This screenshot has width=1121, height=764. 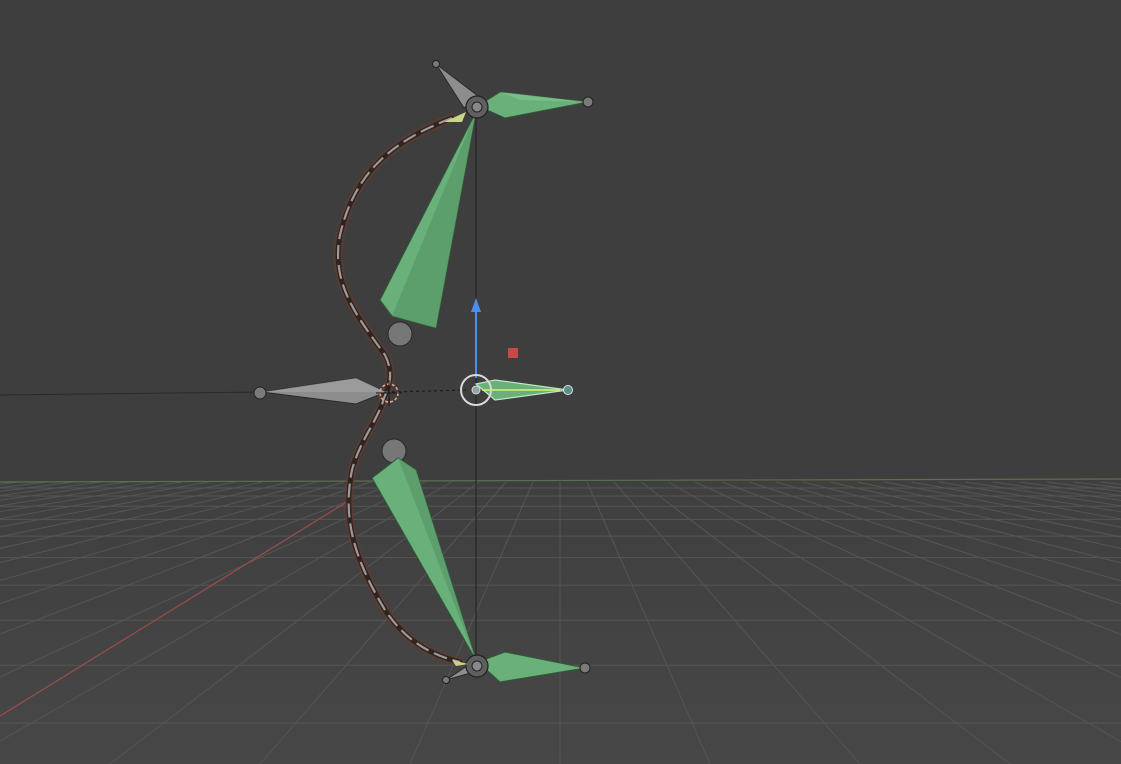 I want to click on y-axis-line, so click(x=560, y=480).